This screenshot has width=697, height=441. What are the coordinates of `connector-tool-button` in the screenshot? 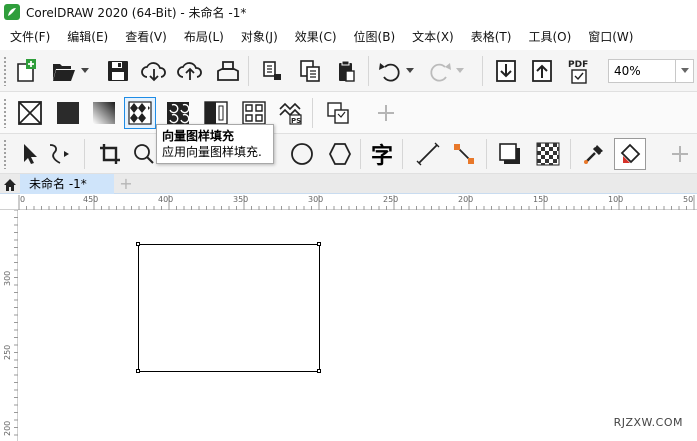 It's located at (464, 154).